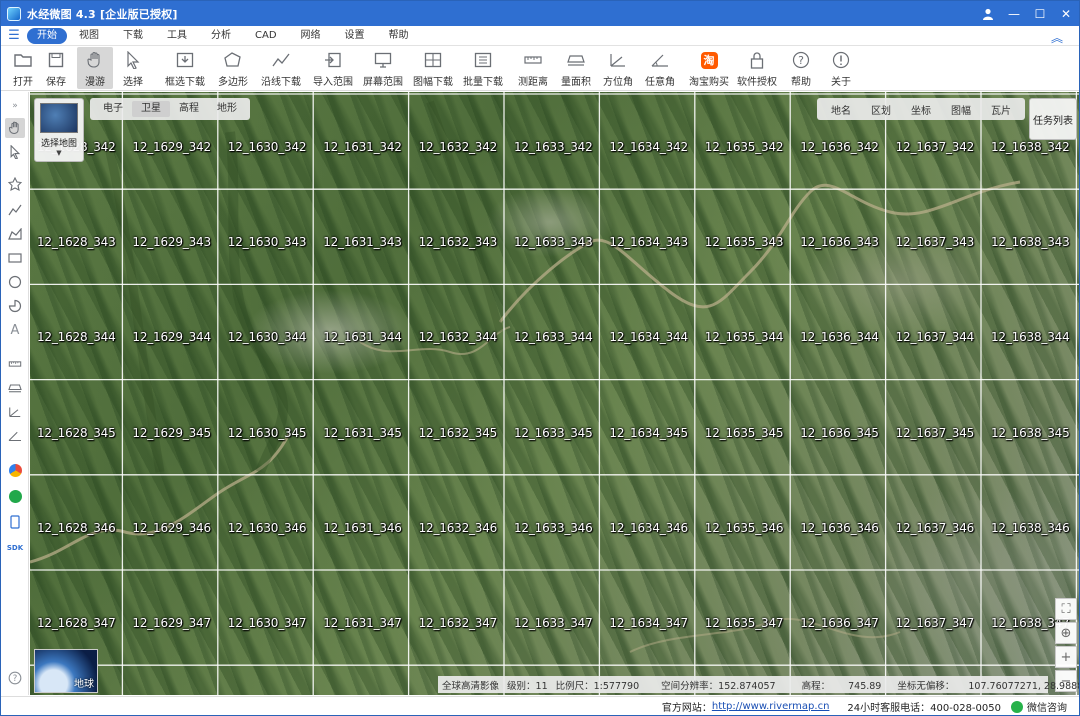 The width and height of the screenshot is (1080, 716). I want to click on select-tool-icon, so click(15, 152).